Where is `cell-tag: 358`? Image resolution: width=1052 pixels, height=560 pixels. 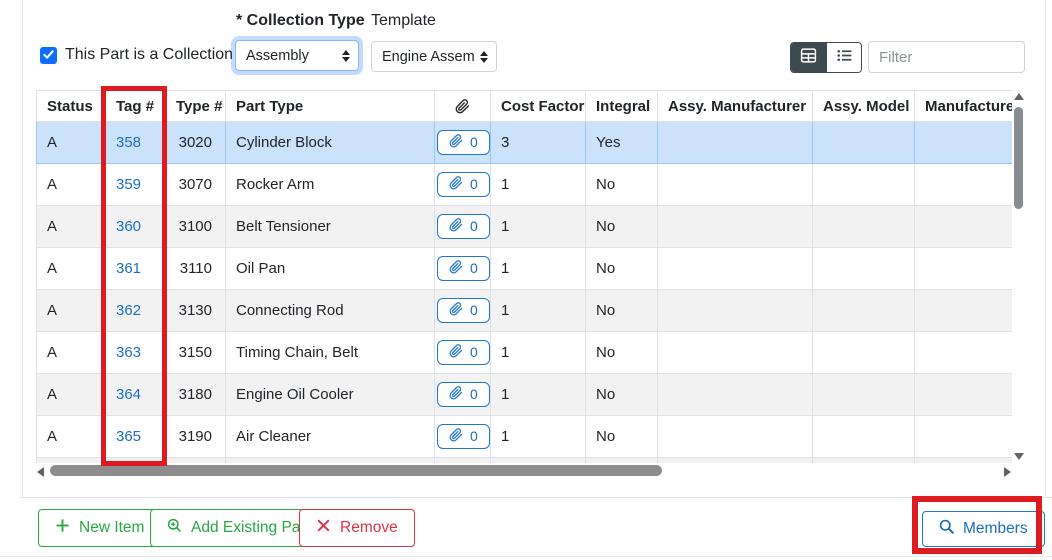 cell-tag: 358 is located at coordinates (135, 142).